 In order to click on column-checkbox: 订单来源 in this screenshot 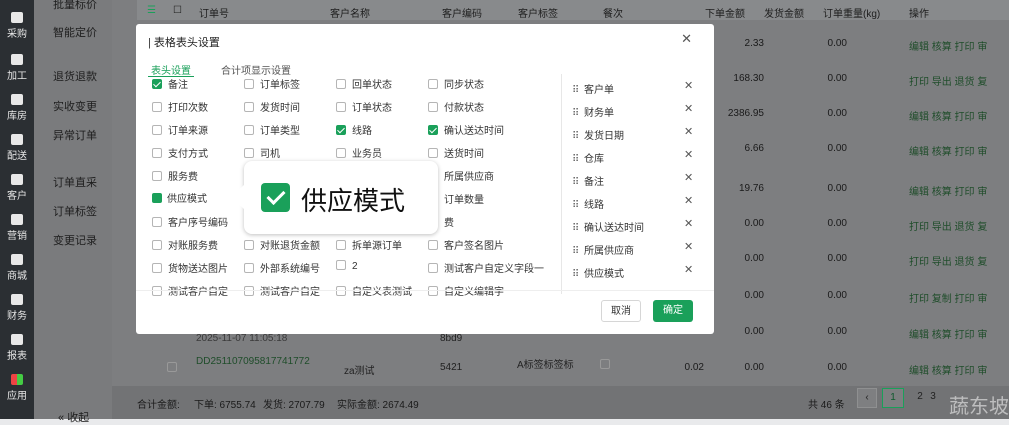, I will do `click(180, 129)`.